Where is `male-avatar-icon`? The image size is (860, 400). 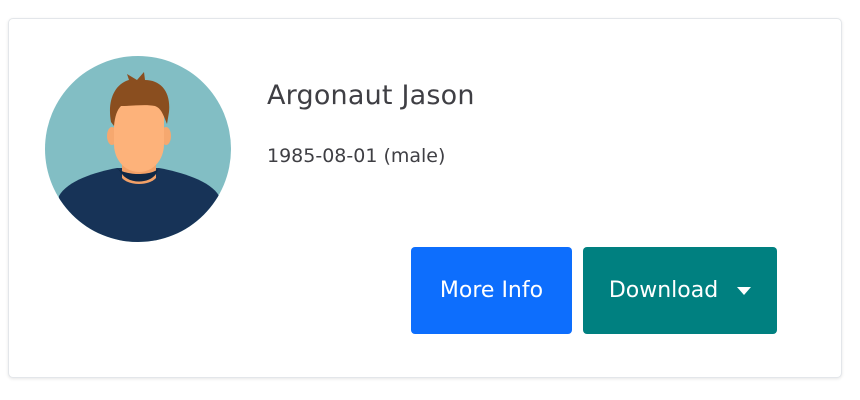
male-avatar-icon is located at coordinates (138, 149).